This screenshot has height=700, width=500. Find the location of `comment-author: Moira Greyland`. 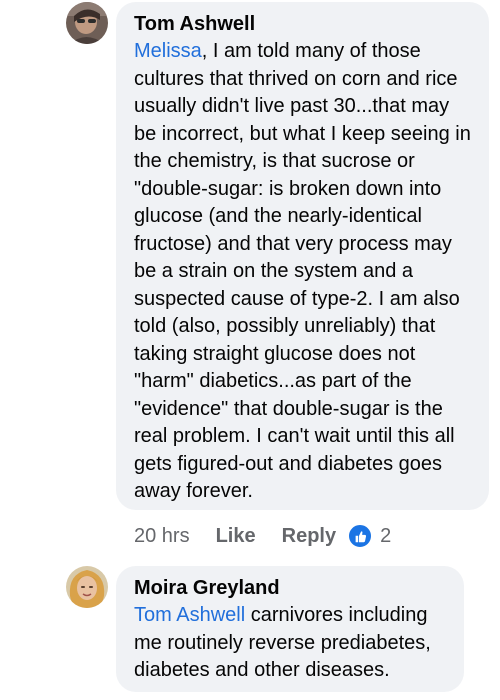

comment-author: Moira Greyland is located at coordinates (293, 588).